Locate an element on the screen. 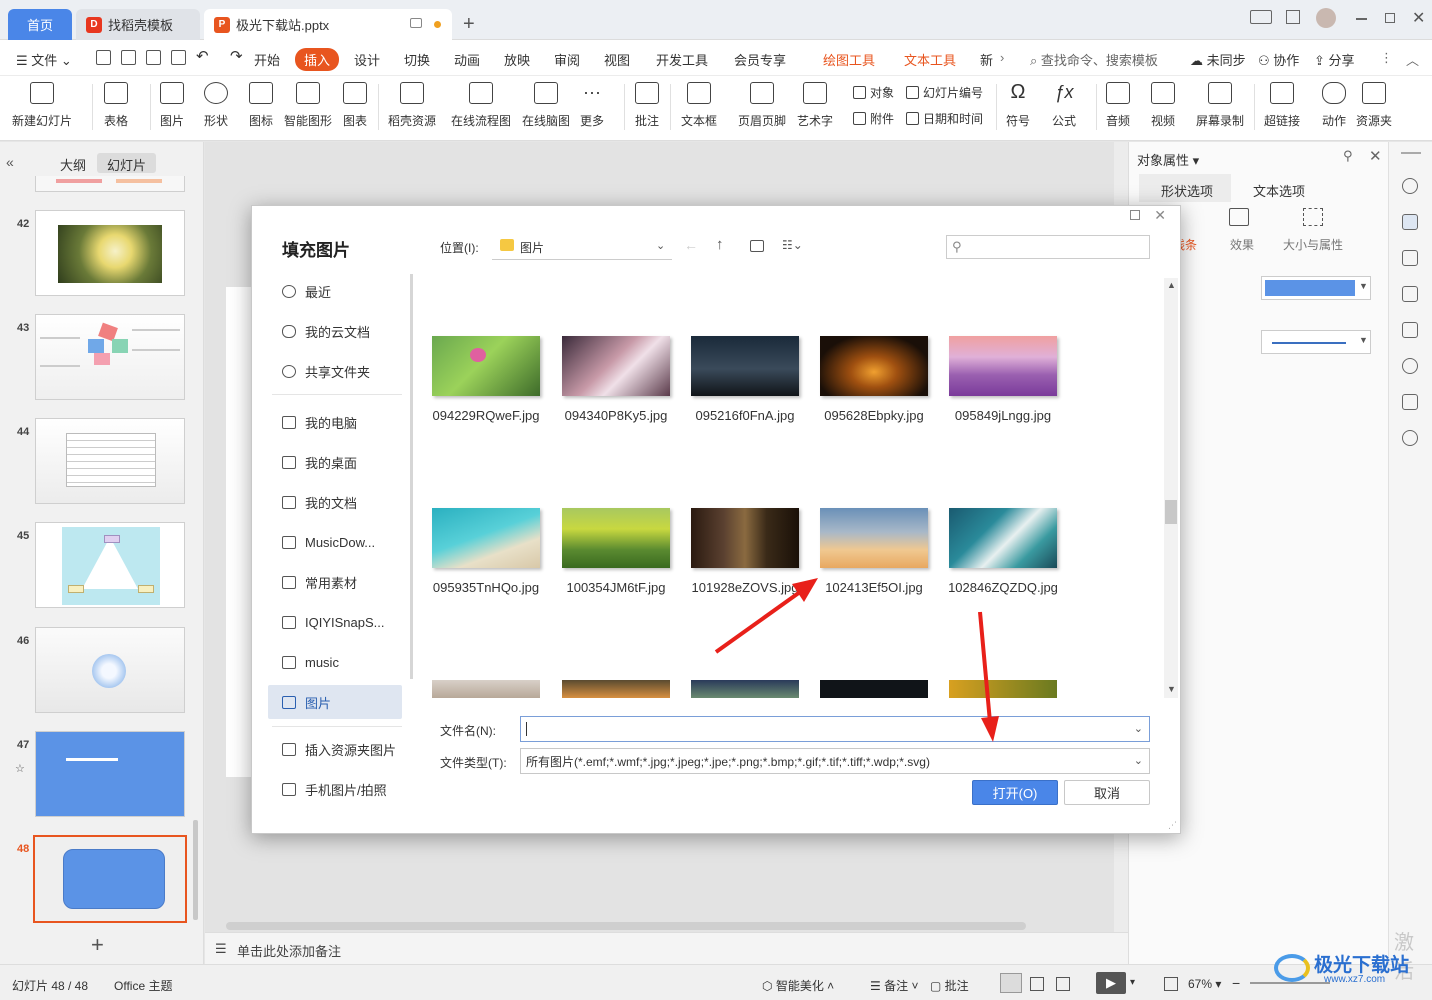 This screenshot has height=1000, width=1432. more-icon: ⋮ is located at coordinates (1386, 58).